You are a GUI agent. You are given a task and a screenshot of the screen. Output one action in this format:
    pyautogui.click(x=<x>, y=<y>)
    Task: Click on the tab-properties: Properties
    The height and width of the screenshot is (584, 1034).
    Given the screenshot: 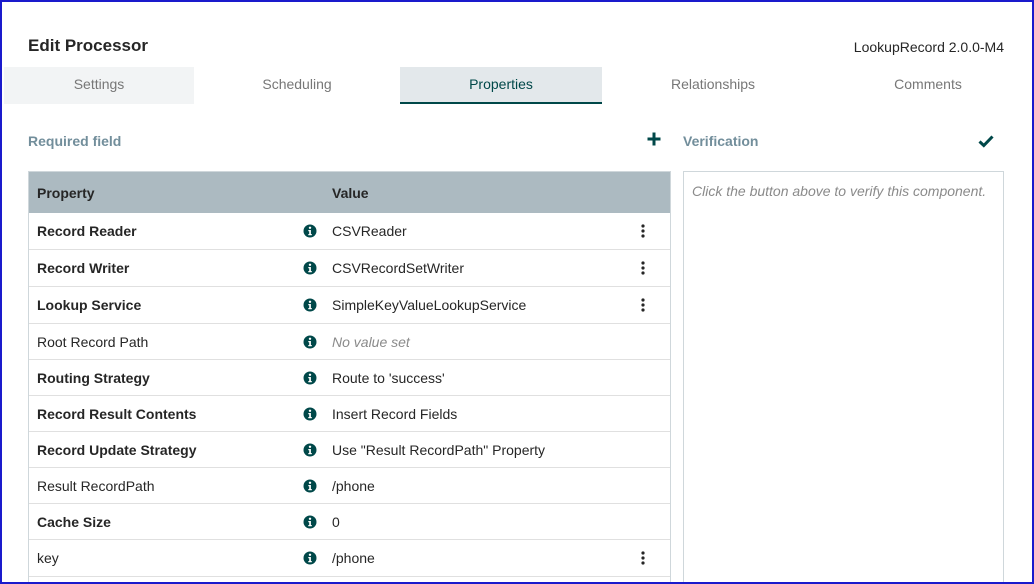 What is the action you would take?
    pyautogui.click(x=501, y=85)
    